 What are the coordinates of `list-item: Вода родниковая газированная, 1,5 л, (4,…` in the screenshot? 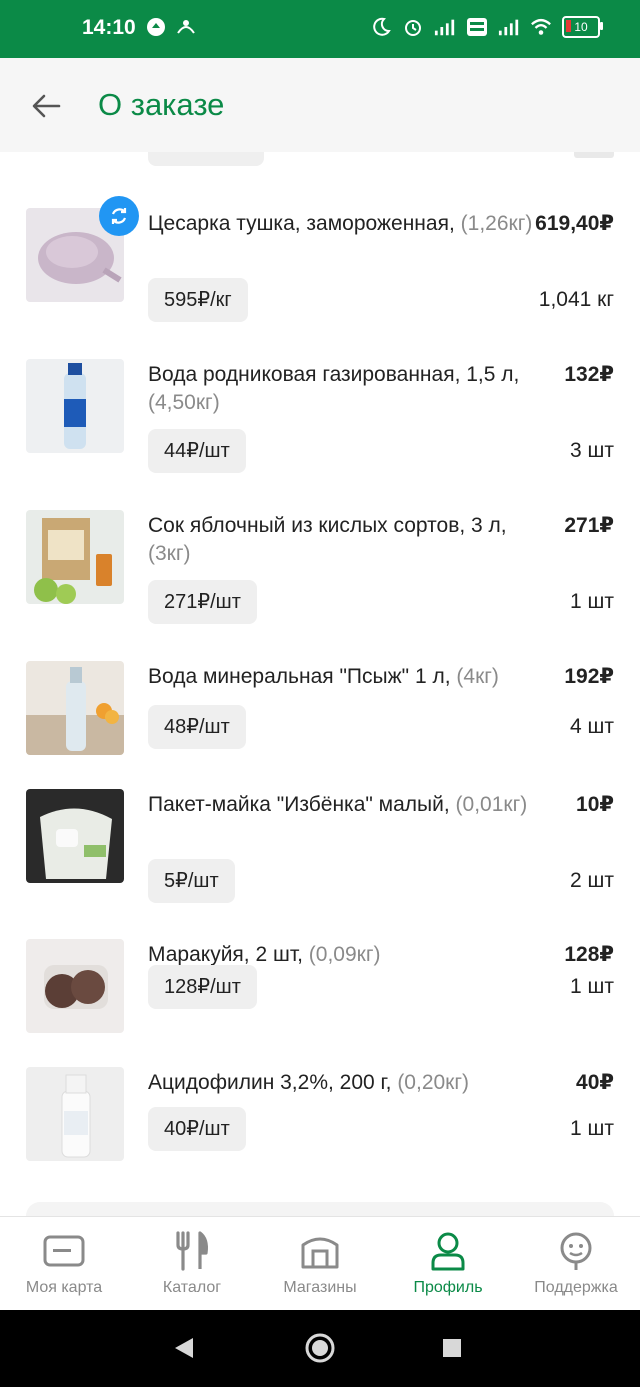 It's located at (320, 429).